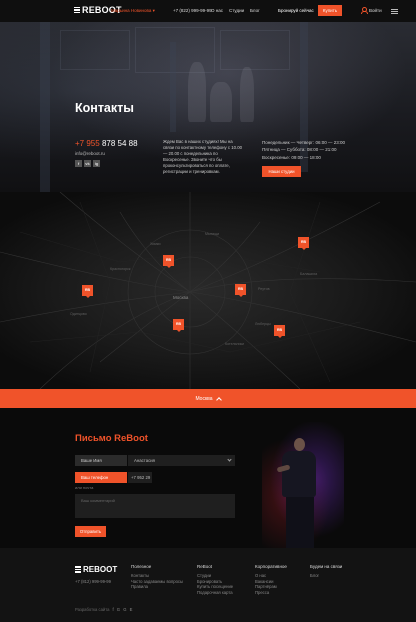  What do you see at coordinates (101, 460) in the screenshot?
I see `name-label: Ваше Имя` at bounding box center [101, 460].